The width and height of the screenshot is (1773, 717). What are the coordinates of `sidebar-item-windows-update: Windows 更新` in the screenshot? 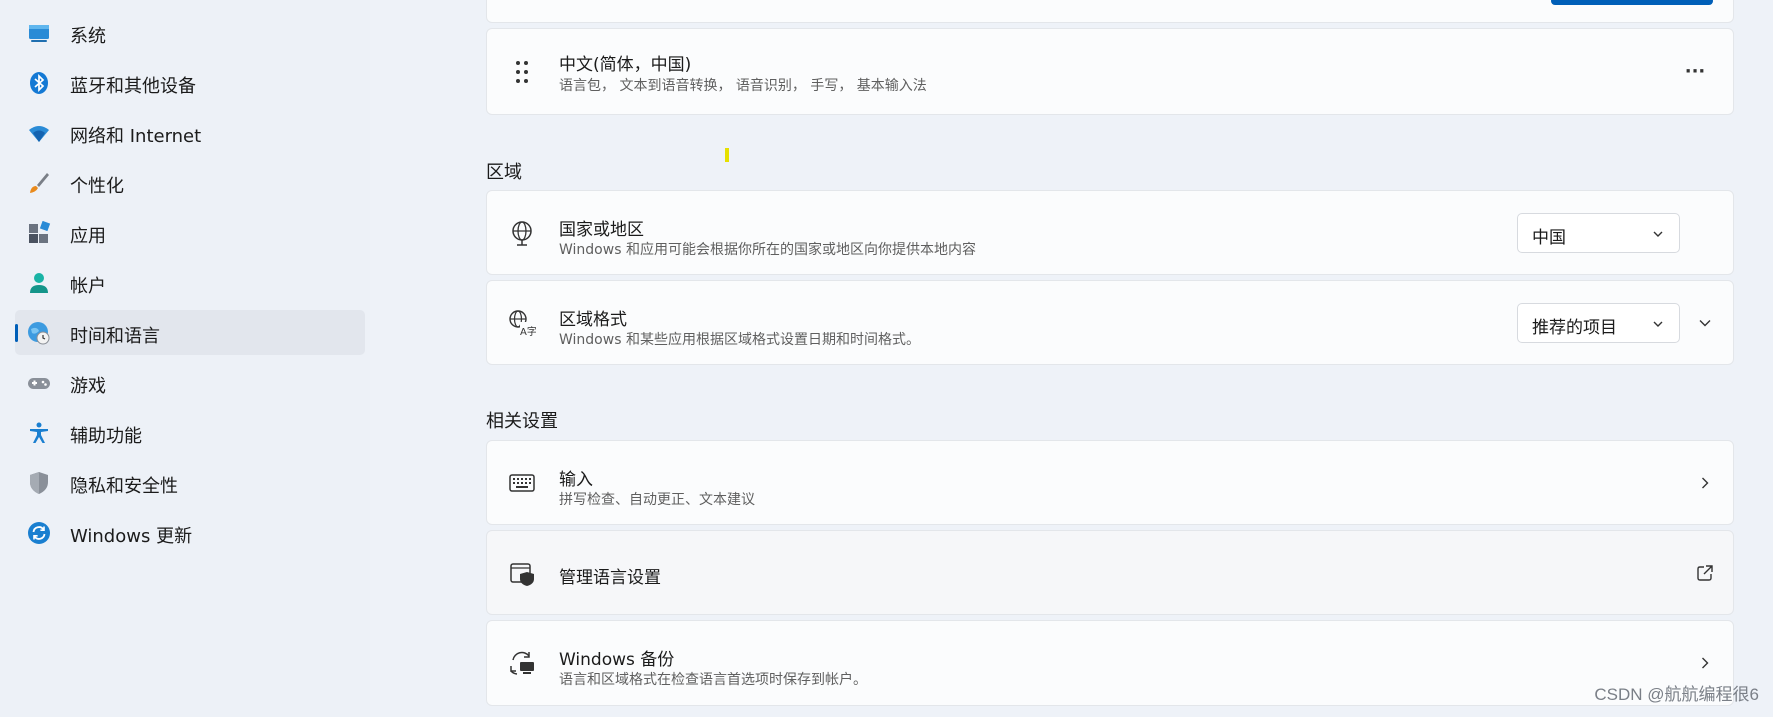 It's located at (190, 532).